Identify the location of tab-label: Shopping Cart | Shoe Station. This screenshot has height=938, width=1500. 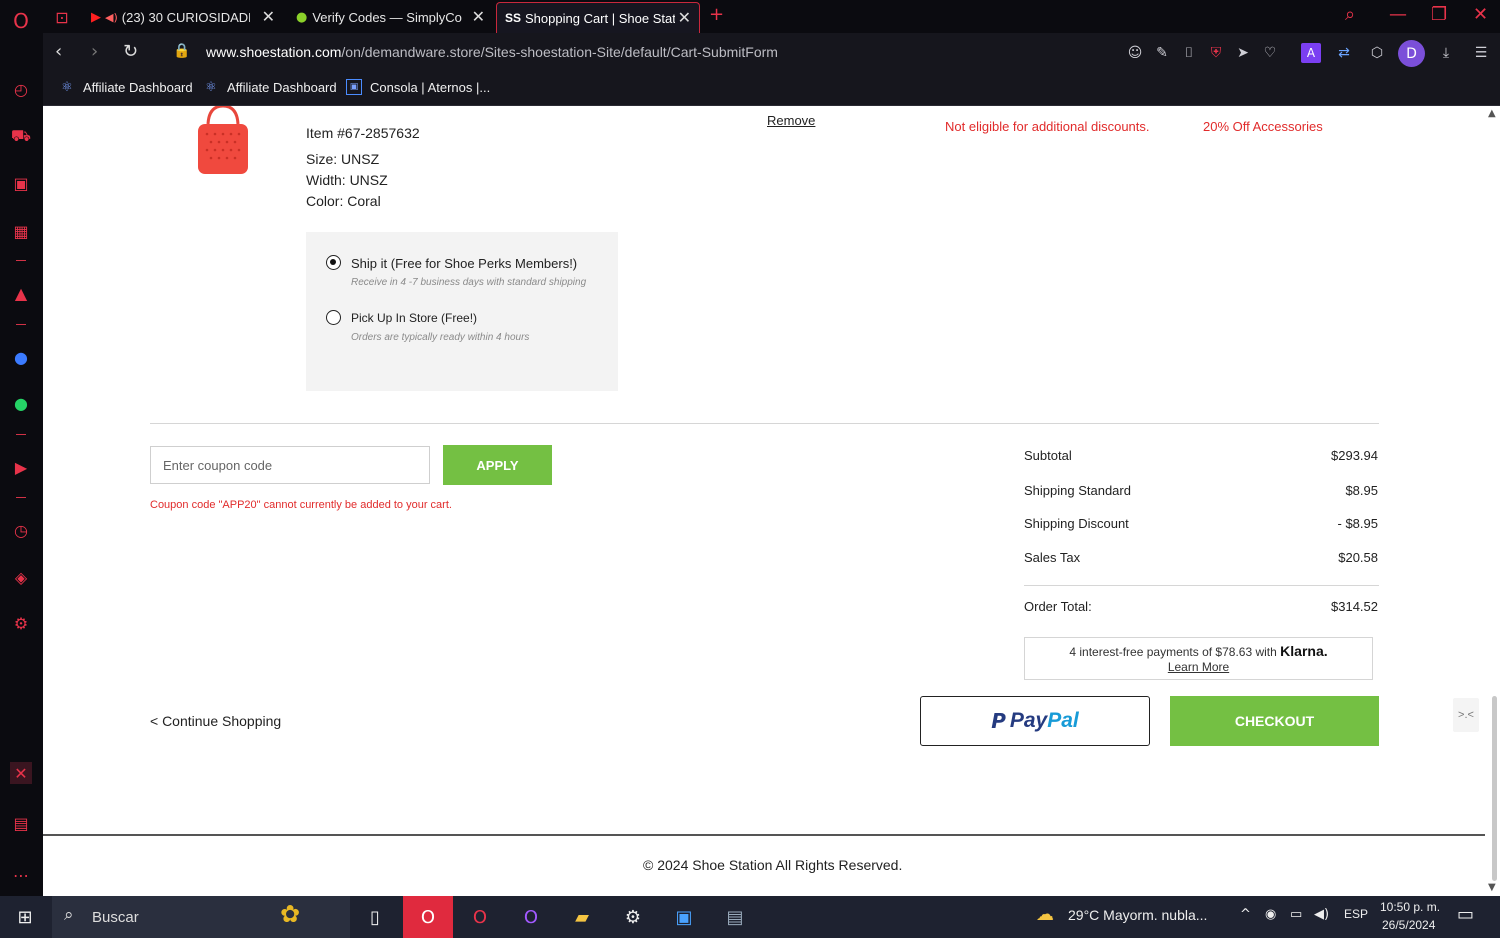
(600, 18).